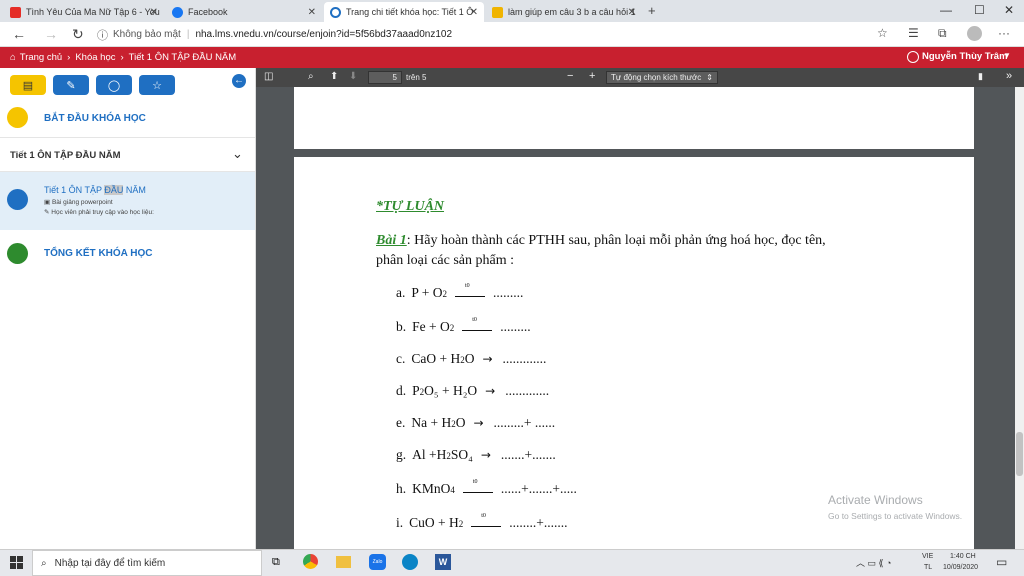 Image resolution: width=1024 pixels, height=576 pixels. Describe the element at coordinates (960, 567) in the screenshot. I see `clock-date: 10/09/2020` at that location.